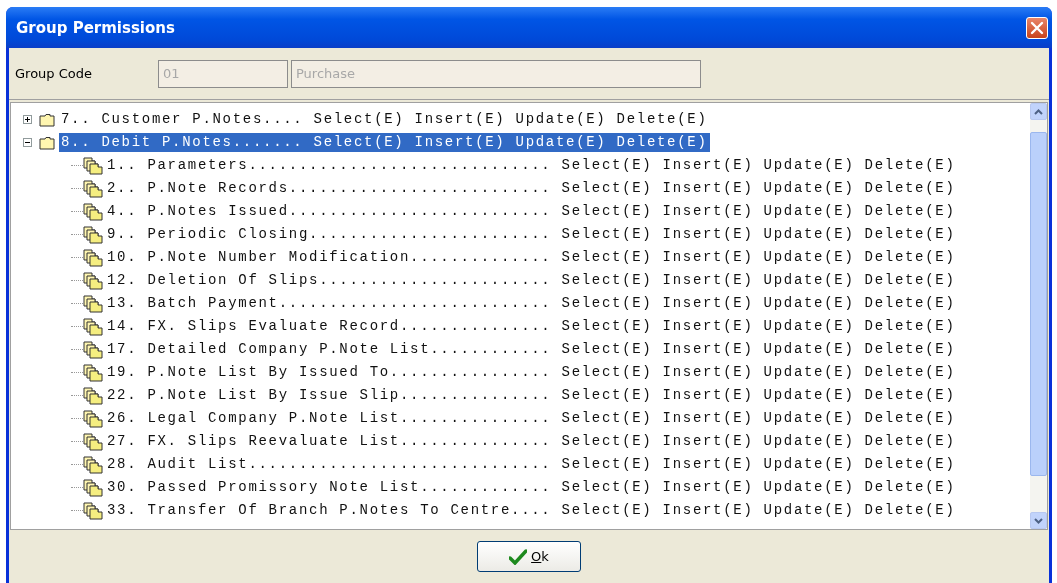 Image resolution: width=1057 pixels, height=583 pixels. I want to click on tree-item: 22. P.Note List By Issue Slip............... Select(E) Insert(E) Update(E) Delete(E), so click(531, 395).